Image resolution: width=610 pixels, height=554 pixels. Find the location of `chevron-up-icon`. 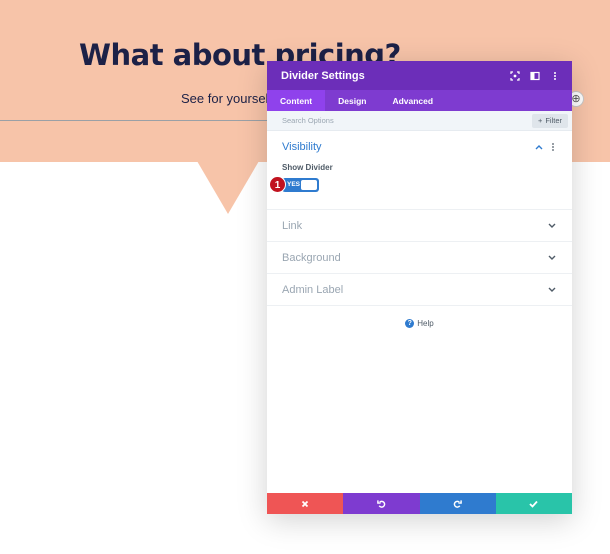

chevron-up-icon is located at coordinates (539, 147).